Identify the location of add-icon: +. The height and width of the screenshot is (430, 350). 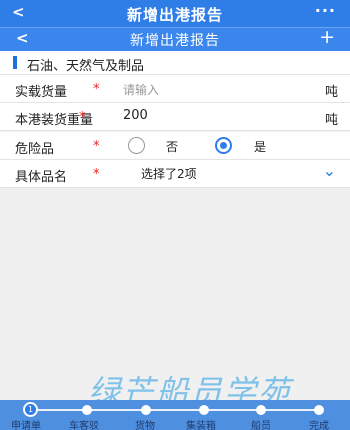
(327, 37).